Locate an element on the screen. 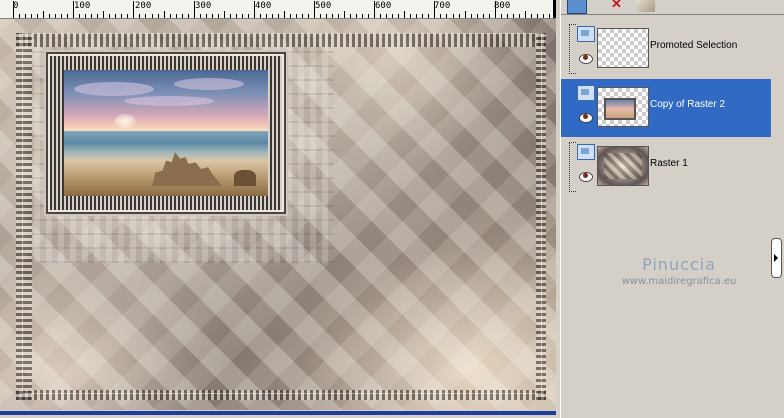 This screenshot has width=784, height=418. photo-frame is located at coordinates (166, 133).